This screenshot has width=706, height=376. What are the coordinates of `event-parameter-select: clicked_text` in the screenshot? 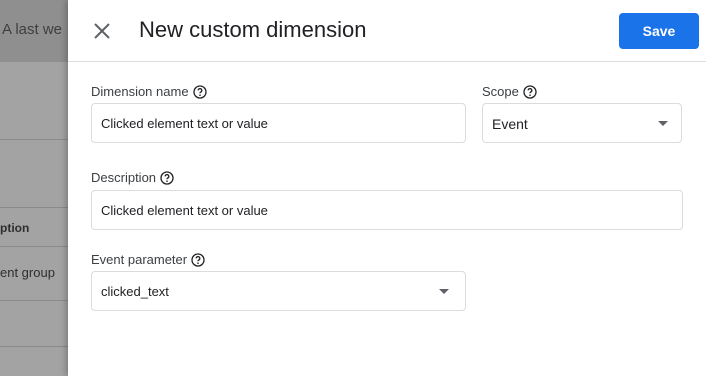 It's located at (278, 291).